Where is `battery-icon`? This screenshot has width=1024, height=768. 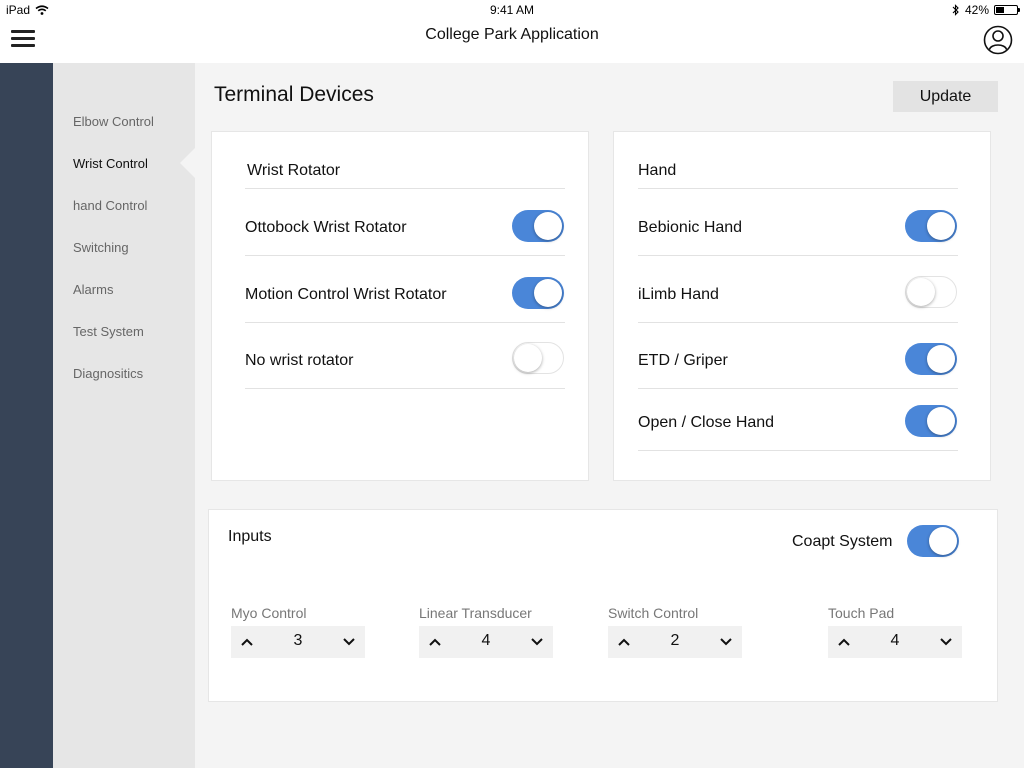
battery-icon is located at coordinates (1007, 10).